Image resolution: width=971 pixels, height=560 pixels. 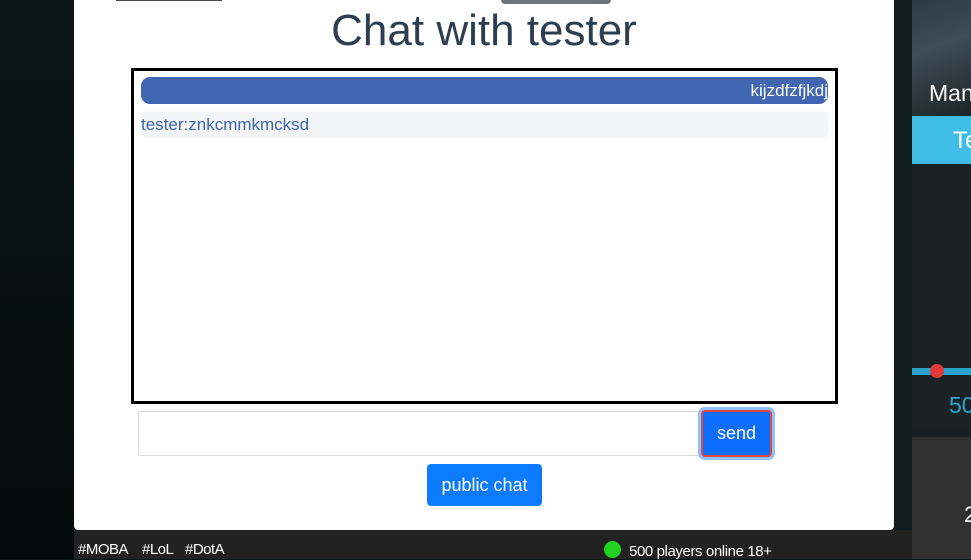 What do you see at coordinates (225, 124) in the screenshot?
I see `chat-message-other-text: tester:znkcmmkmcksd` at bounding box center [225, 124].